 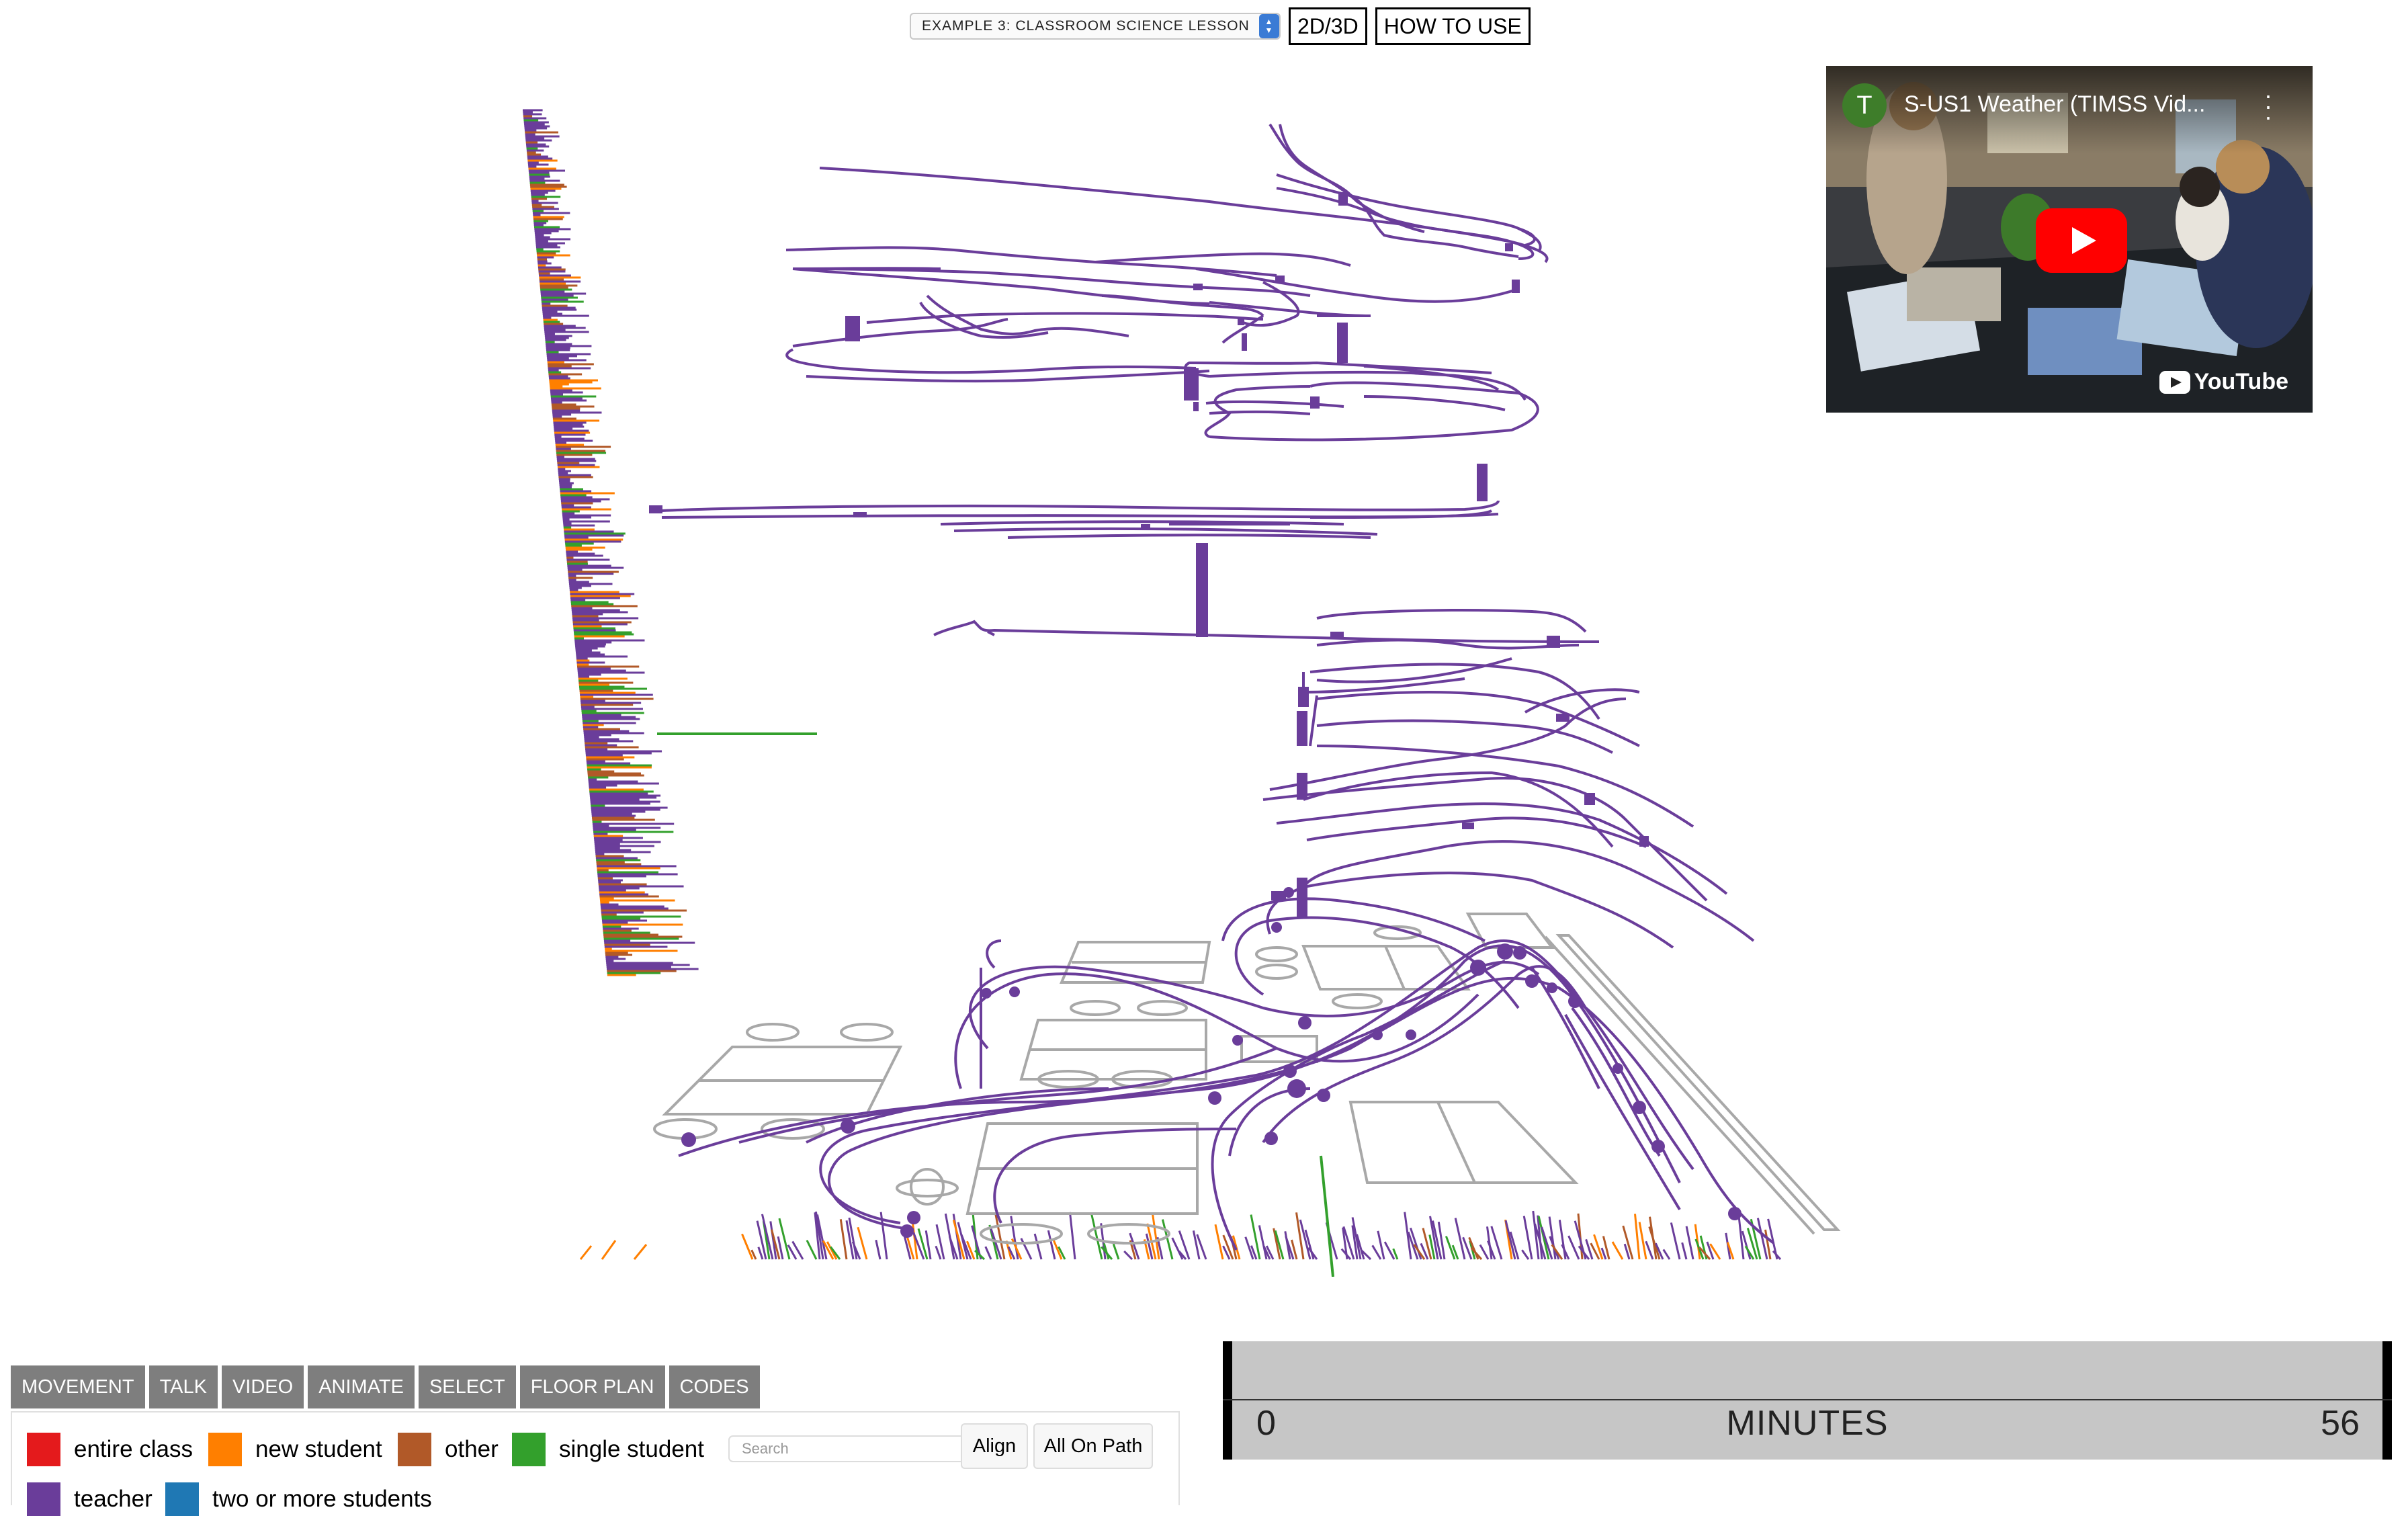 What do you see at coordinates (1328, 26) in the screenshot?
I see `view-toggle-button: 2D/3D` at bounding box center [1328, 26].